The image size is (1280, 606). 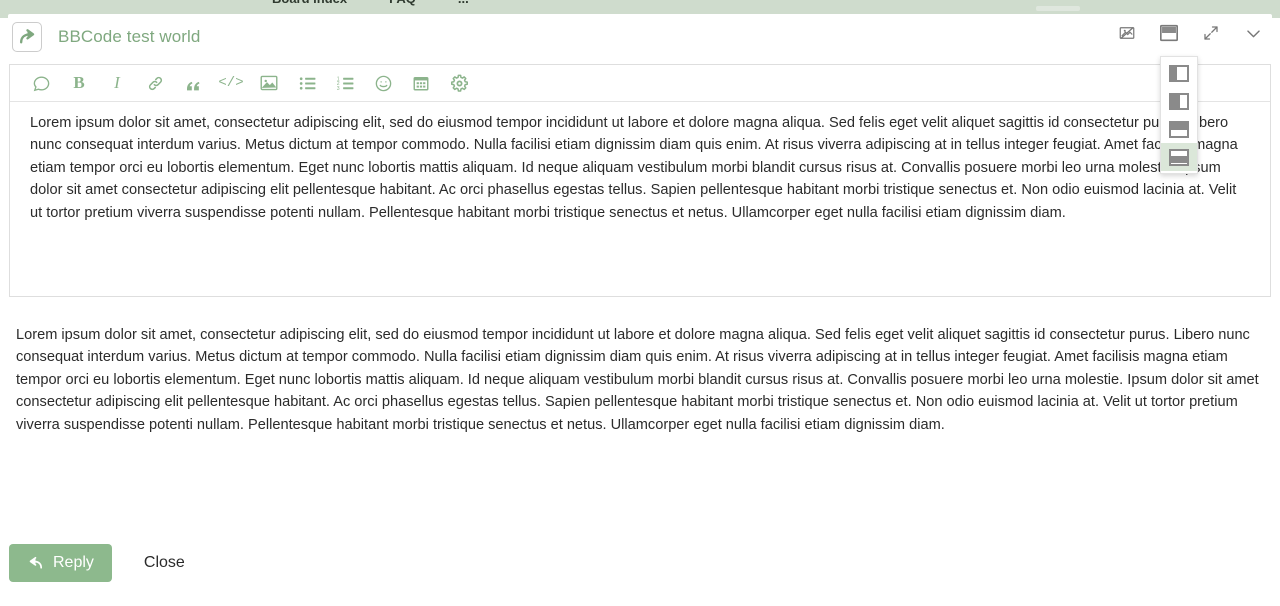 I want to click on layout-stacked-bottom-icon, so click(x=1179, y=157).